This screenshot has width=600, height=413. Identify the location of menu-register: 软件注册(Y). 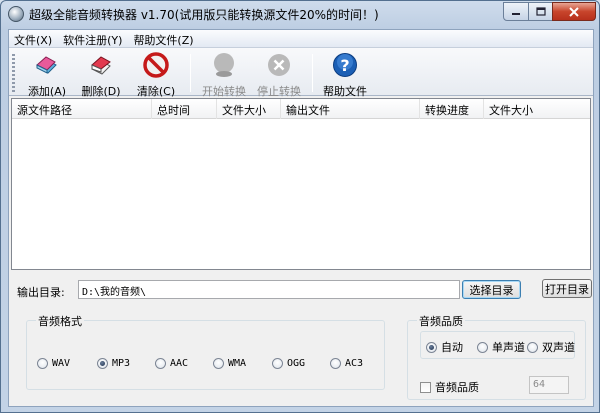
(93, 38).